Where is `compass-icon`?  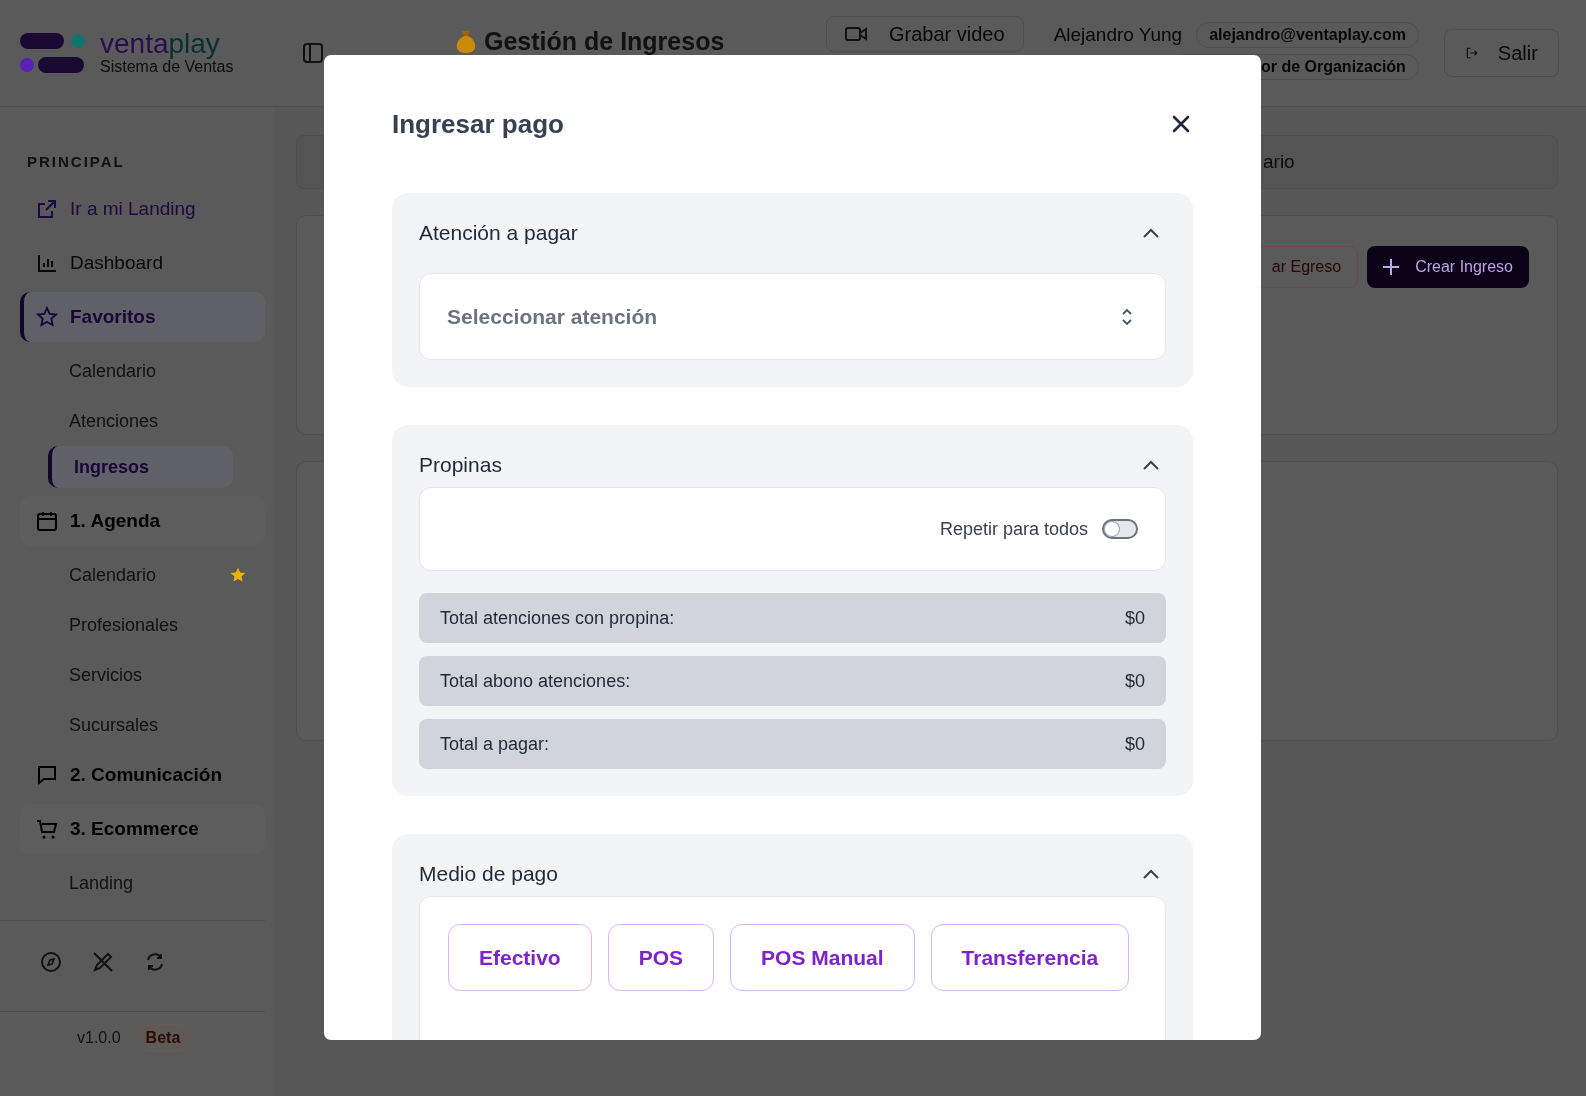
compass-icon is located at coordinates (51, 962).